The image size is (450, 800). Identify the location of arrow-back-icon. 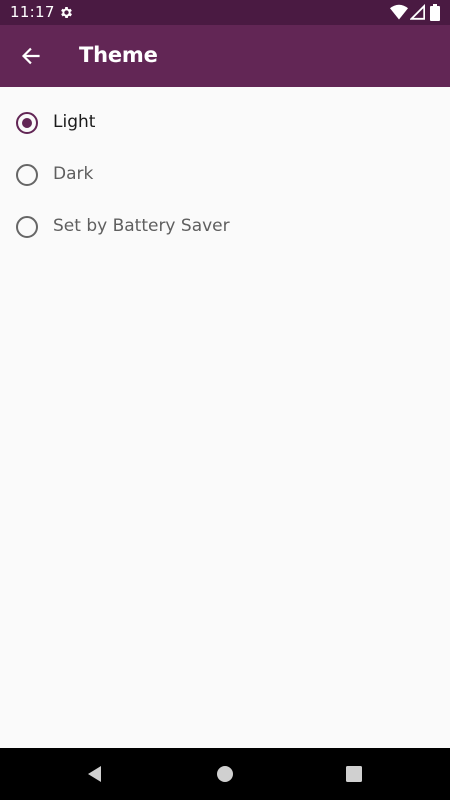
(30, 56).